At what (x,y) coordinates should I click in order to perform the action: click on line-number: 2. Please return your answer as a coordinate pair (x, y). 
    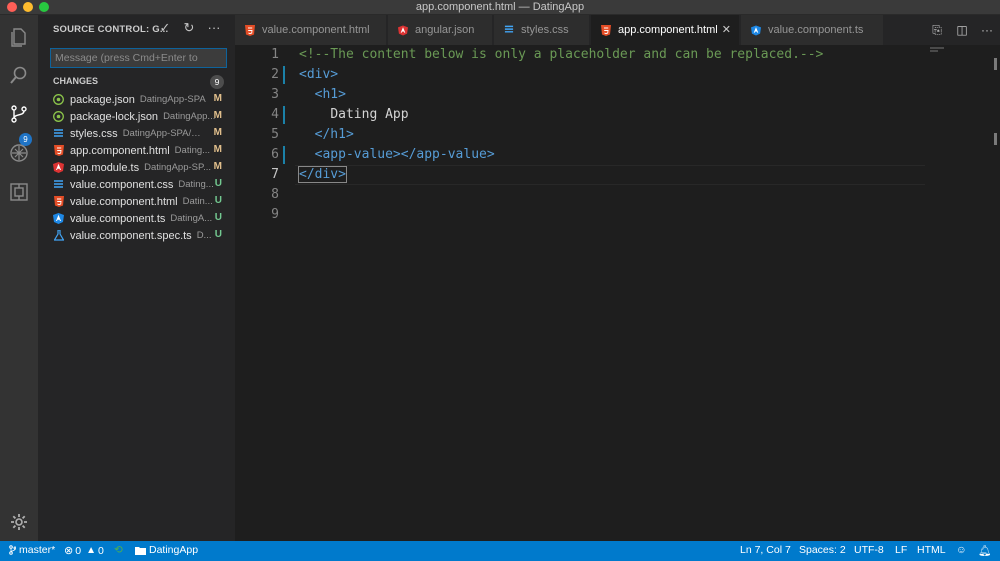
    Looking at the image, I should click on (275, 74).